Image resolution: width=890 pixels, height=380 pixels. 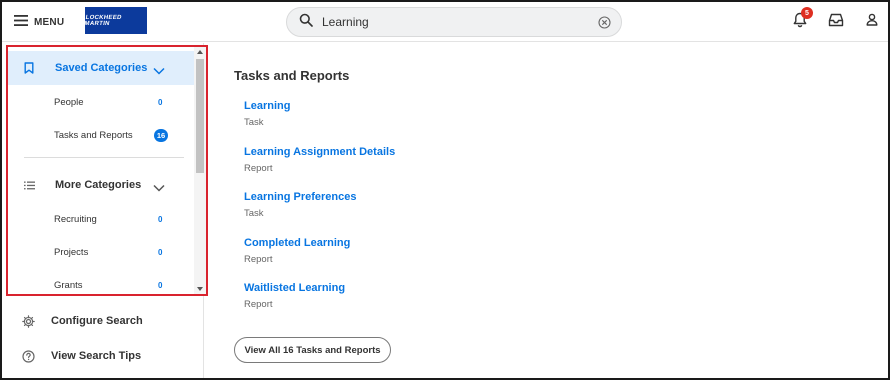 What do you see at coordinates (34, 185) in the screenshot?
I see `list-icon` at bounding box center [34, 185].